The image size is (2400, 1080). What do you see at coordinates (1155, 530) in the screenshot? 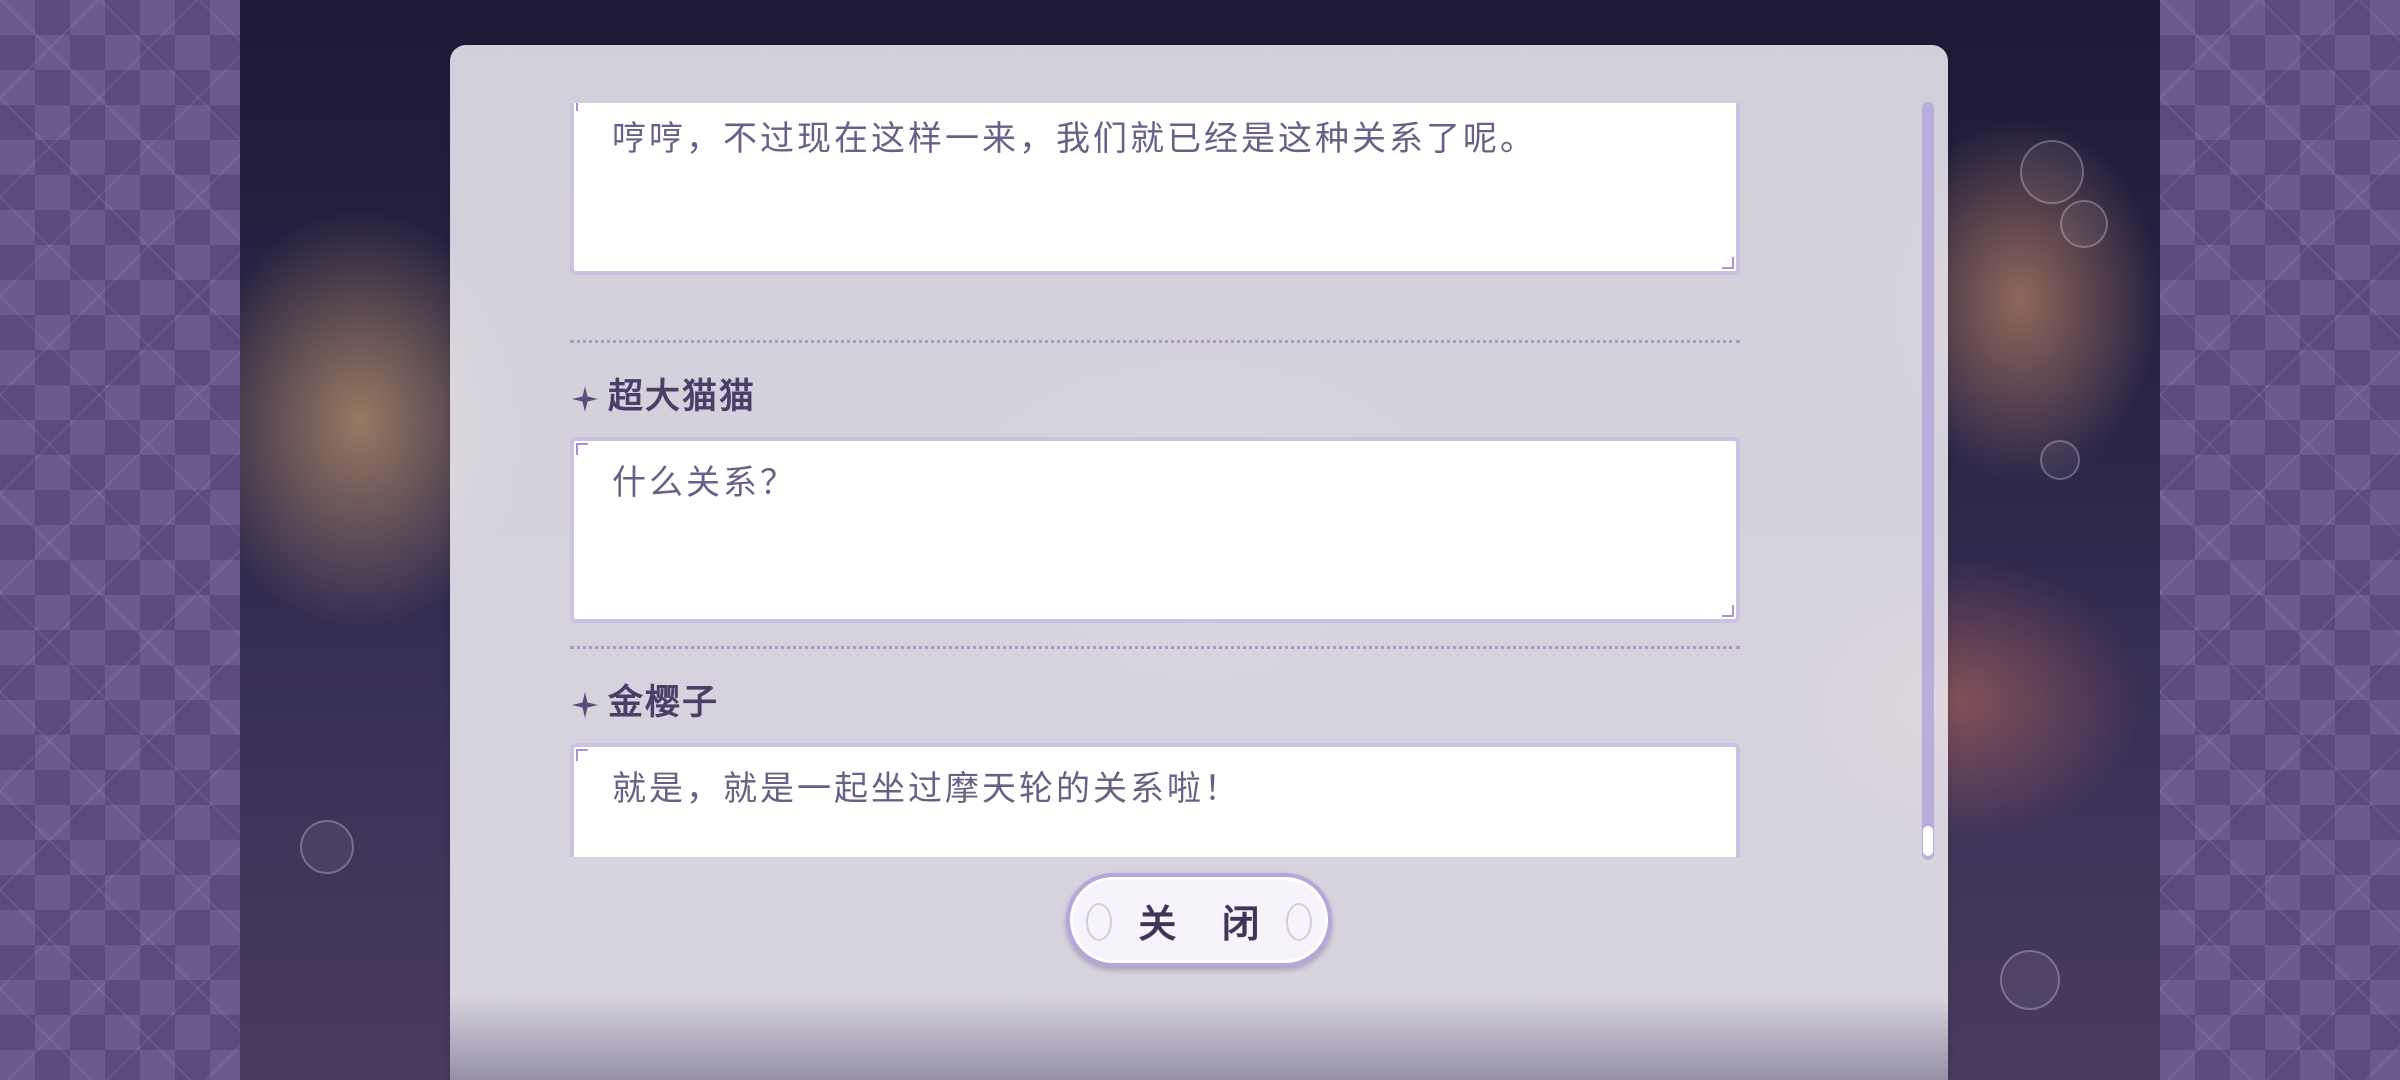
I see `speech-box: 什么关系？` at bounding box center [1155, 530].